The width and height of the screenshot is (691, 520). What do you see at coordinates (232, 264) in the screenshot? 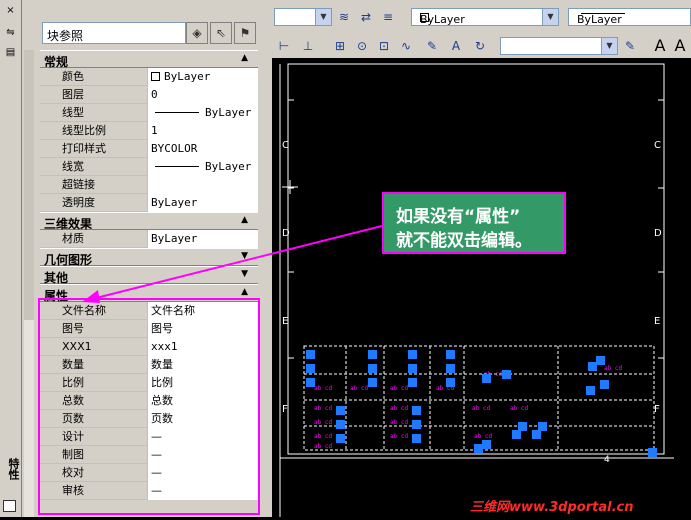
I see `callout-arrow` at bounding box center [232, 264].